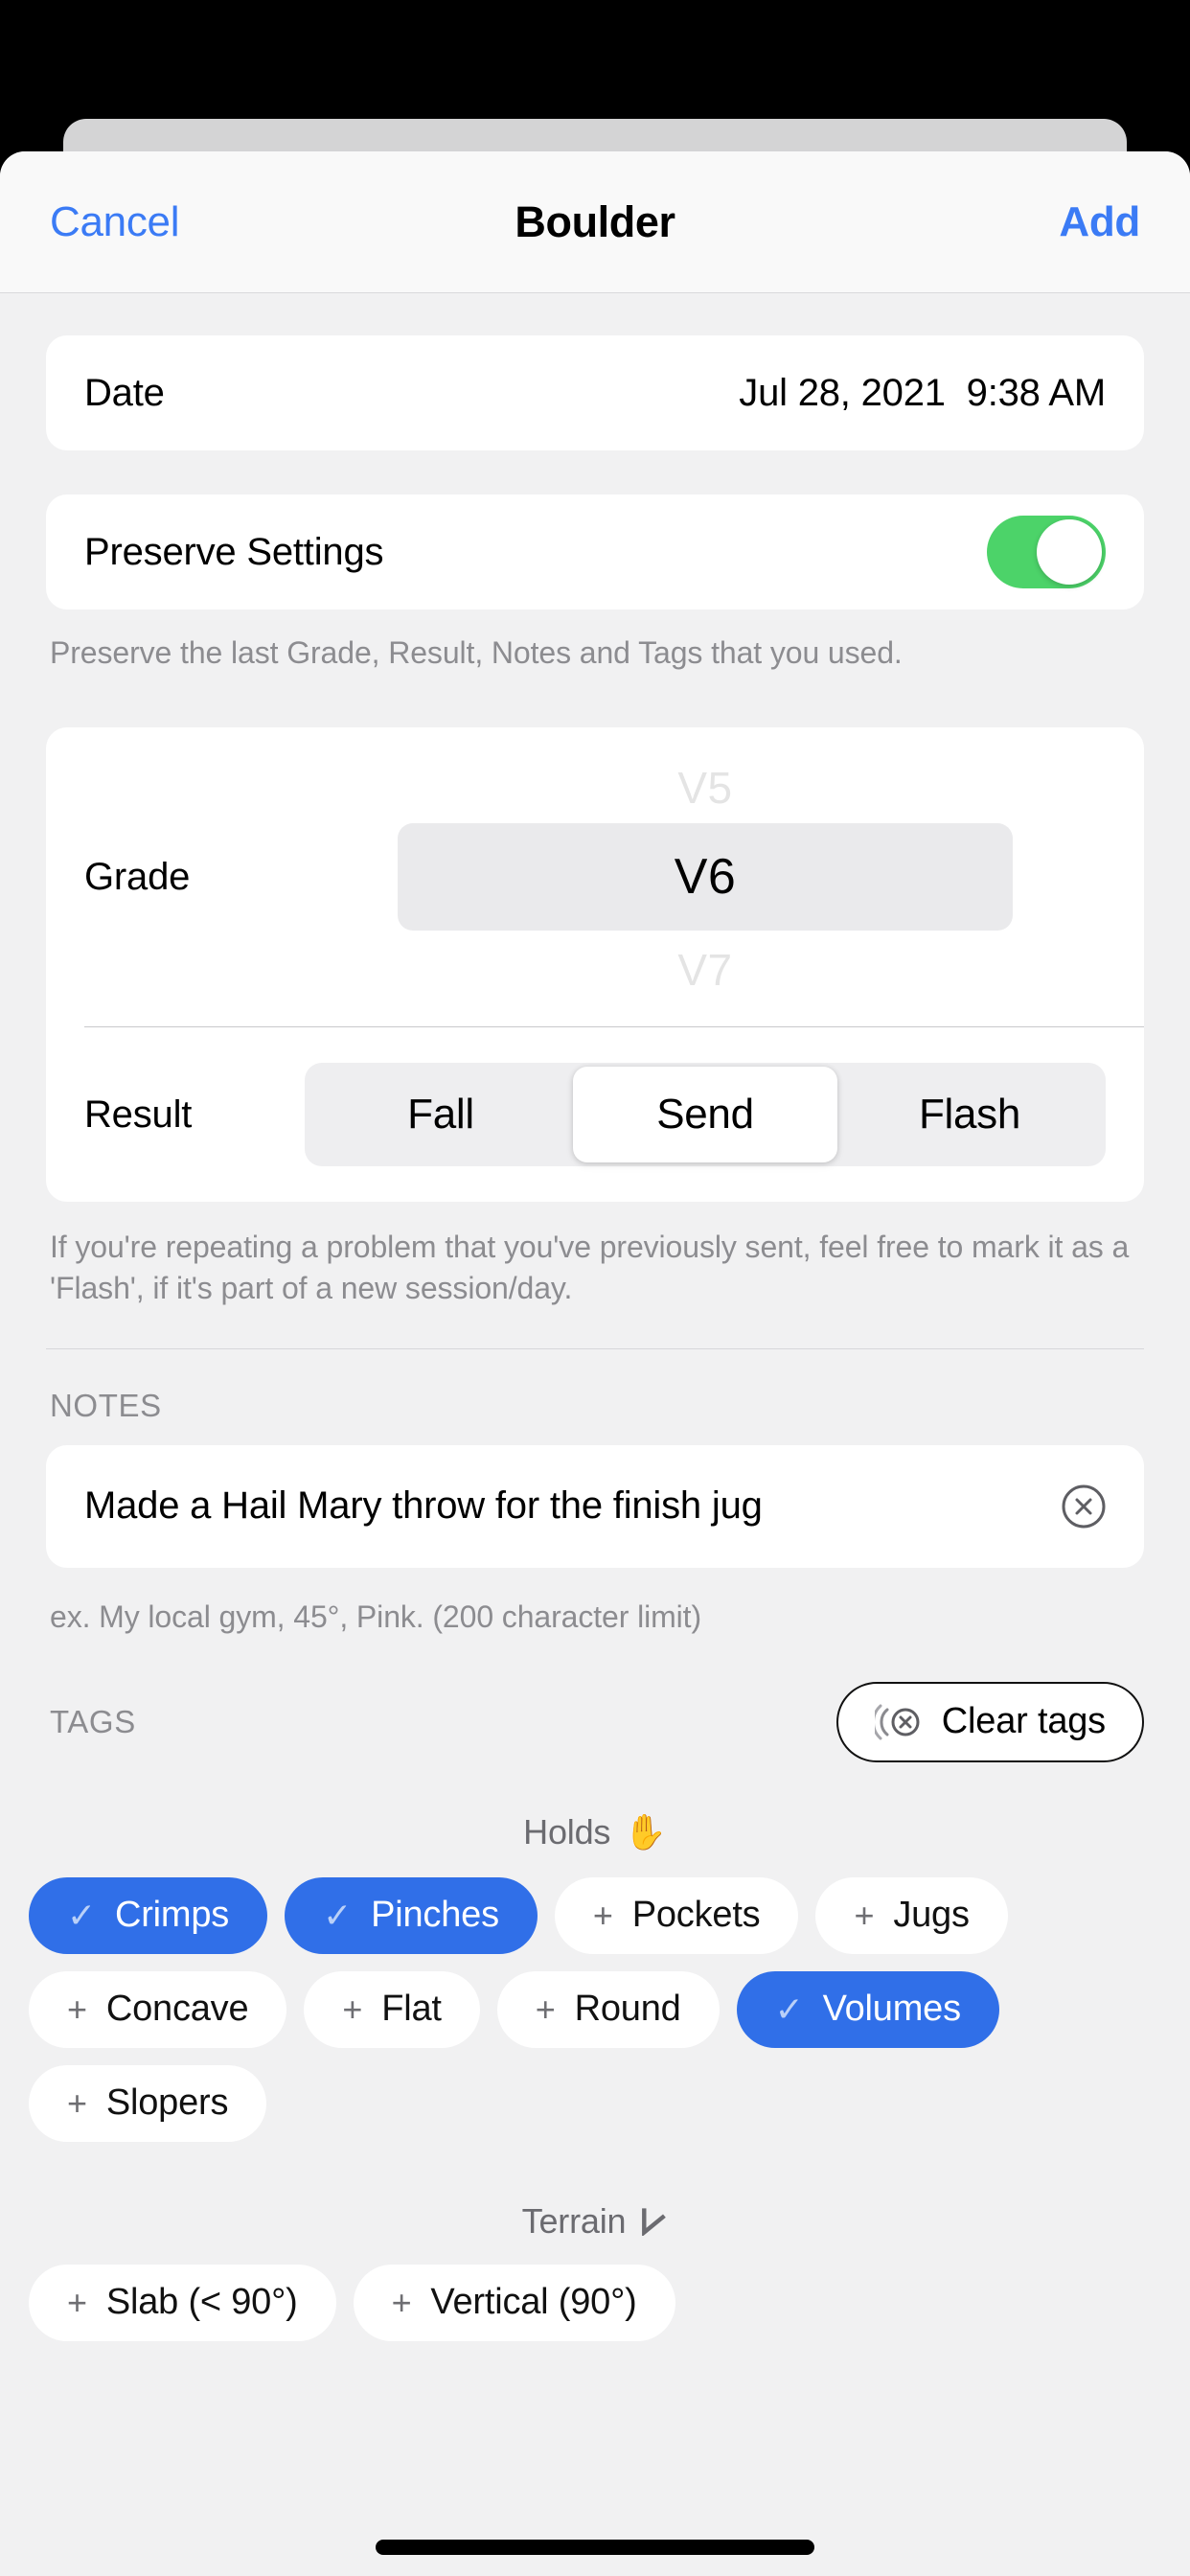 This screenshot has height=2576, width=1190. I want to click on navigation-bar: Cancel Boulder Add, so click(595, 222).